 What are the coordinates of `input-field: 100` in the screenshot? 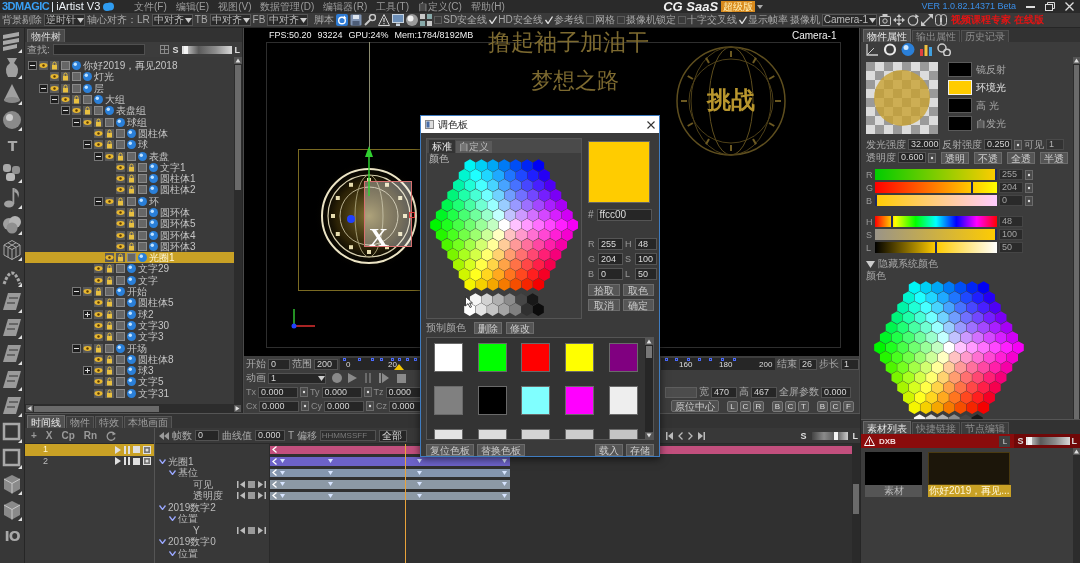 It's located at (646, 259).